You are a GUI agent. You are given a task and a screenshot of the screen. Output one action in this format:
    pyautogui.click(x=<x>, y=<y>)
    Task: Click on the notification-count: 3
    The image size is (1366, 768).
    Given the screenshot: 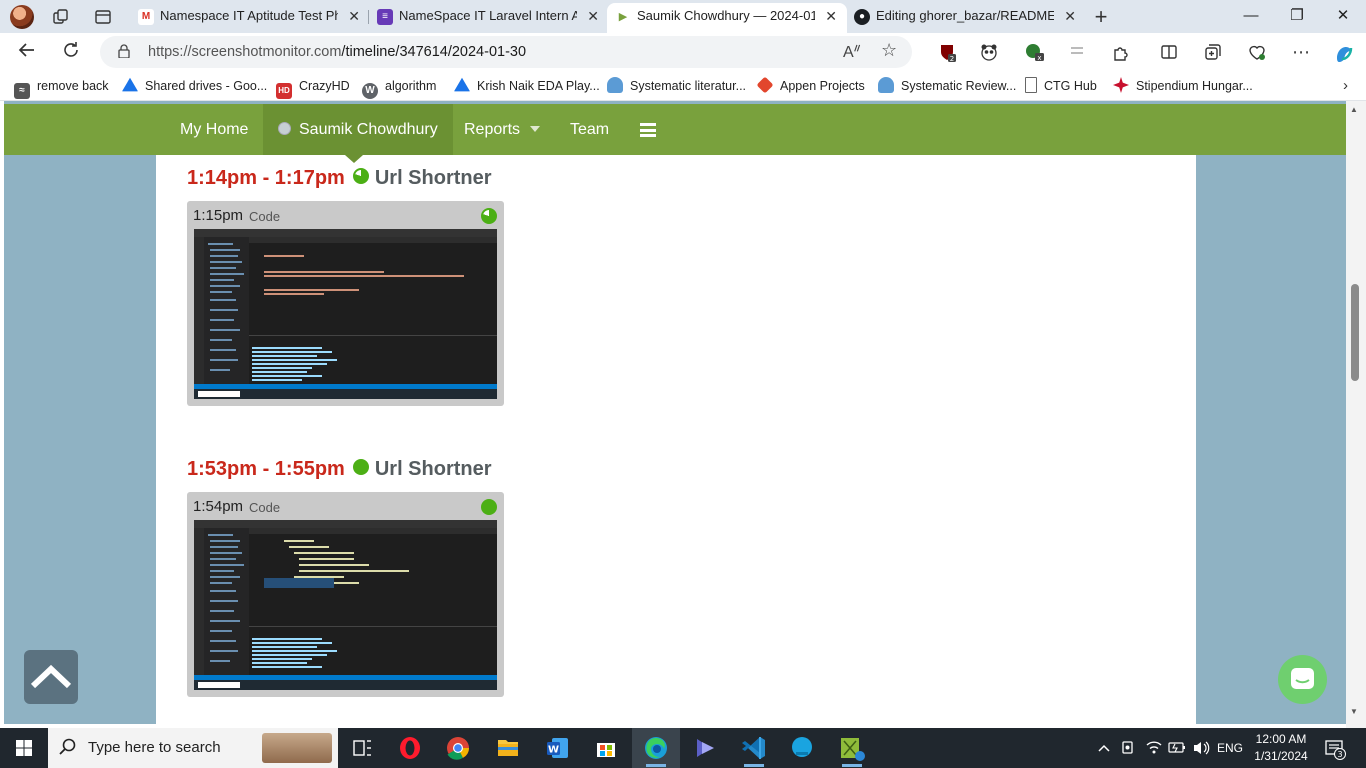 What is the action you would take?
    pyautogui.click(x=1339, y=754)
    